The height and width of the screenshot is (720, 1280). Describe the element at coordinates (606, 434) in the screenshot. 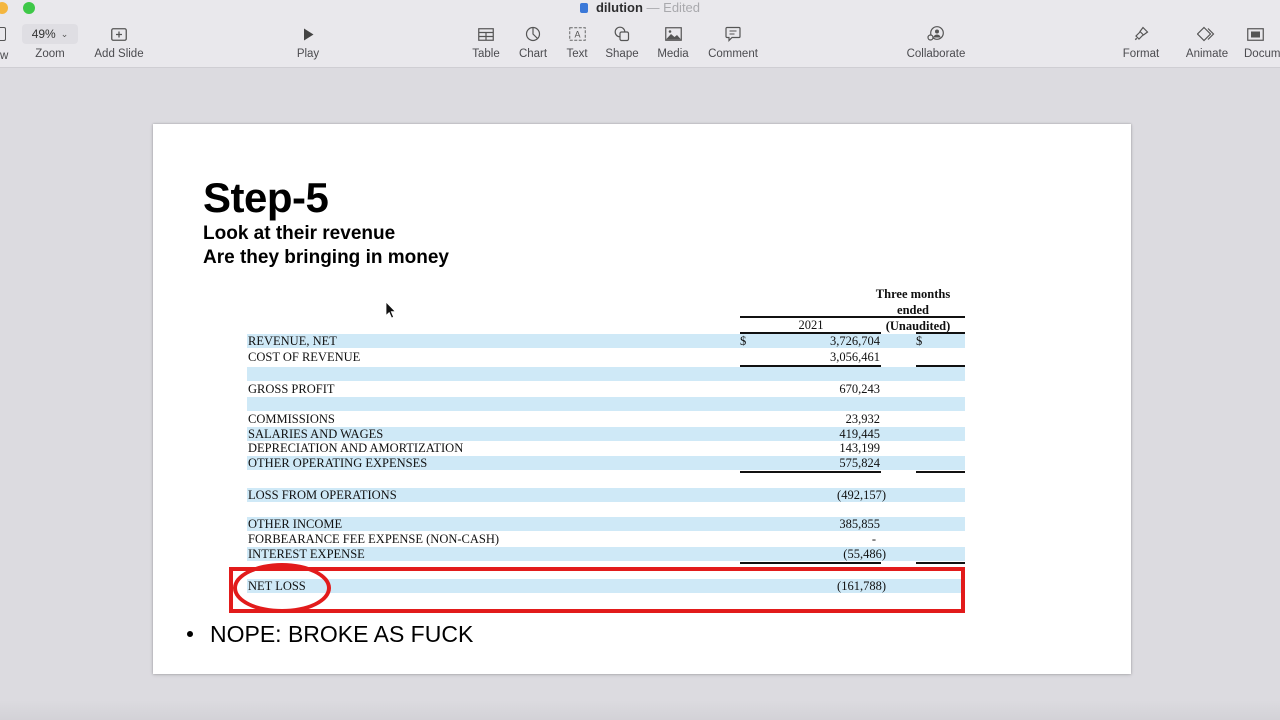

I see `table-row: SALARIES AND WAGES 419,445` at that location.